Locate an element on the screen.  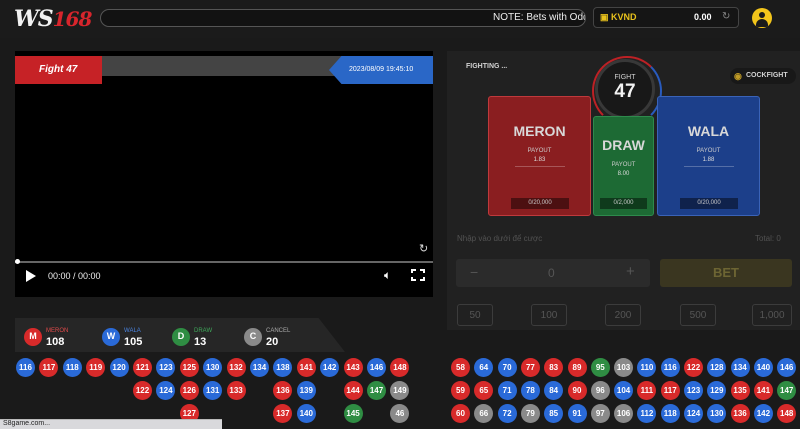
draw-limit: 0/2,000 is located at coordinates (623, 203).